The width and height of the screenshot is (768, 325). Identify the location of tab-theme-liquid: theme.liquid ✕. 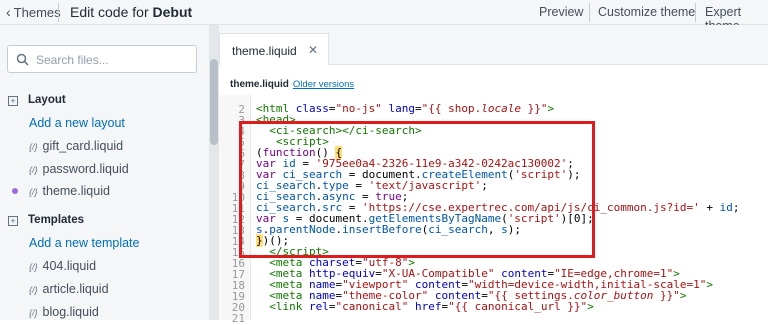
(274, 49).